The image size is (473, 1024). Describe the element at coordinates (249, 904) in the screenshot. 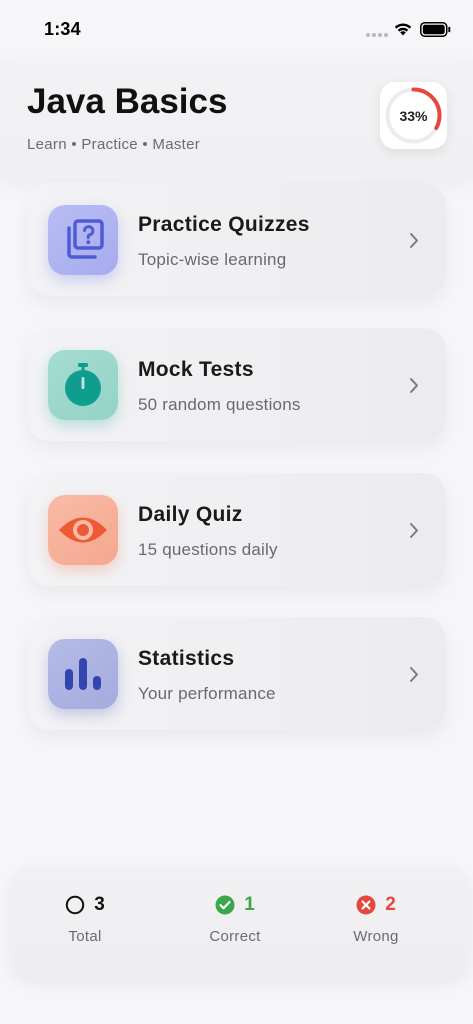

I see `stat-value: 1` at that location.